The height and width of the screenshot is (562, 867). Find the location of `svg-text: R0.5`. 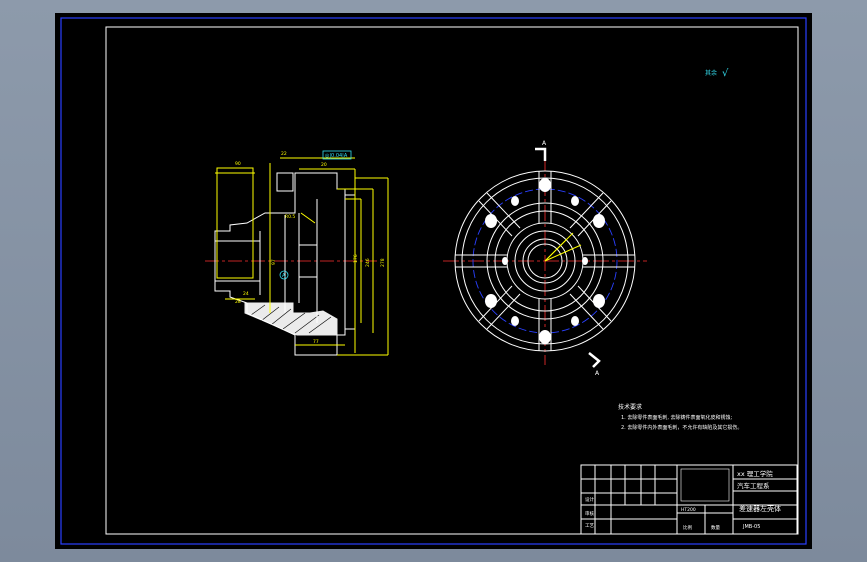

svg-text: R0.5 is located at coordinates (290, 217).